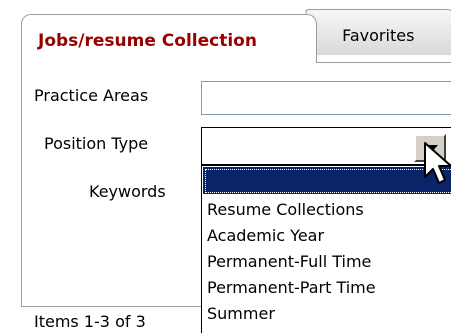 The height and width of the screenshot is (333, 451). I want to click on tab-jobs-resume-collection: Jobs/resume Collection, so click(169, 38).